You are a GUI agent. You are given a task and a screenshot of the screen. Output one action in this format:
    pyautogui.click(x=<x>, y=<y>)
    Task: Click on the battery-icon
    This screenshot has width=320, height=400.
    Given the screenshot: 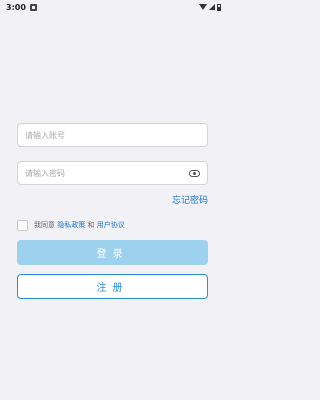 What is the action you would take?
    pyautogui.click(x=219, y=7)
    